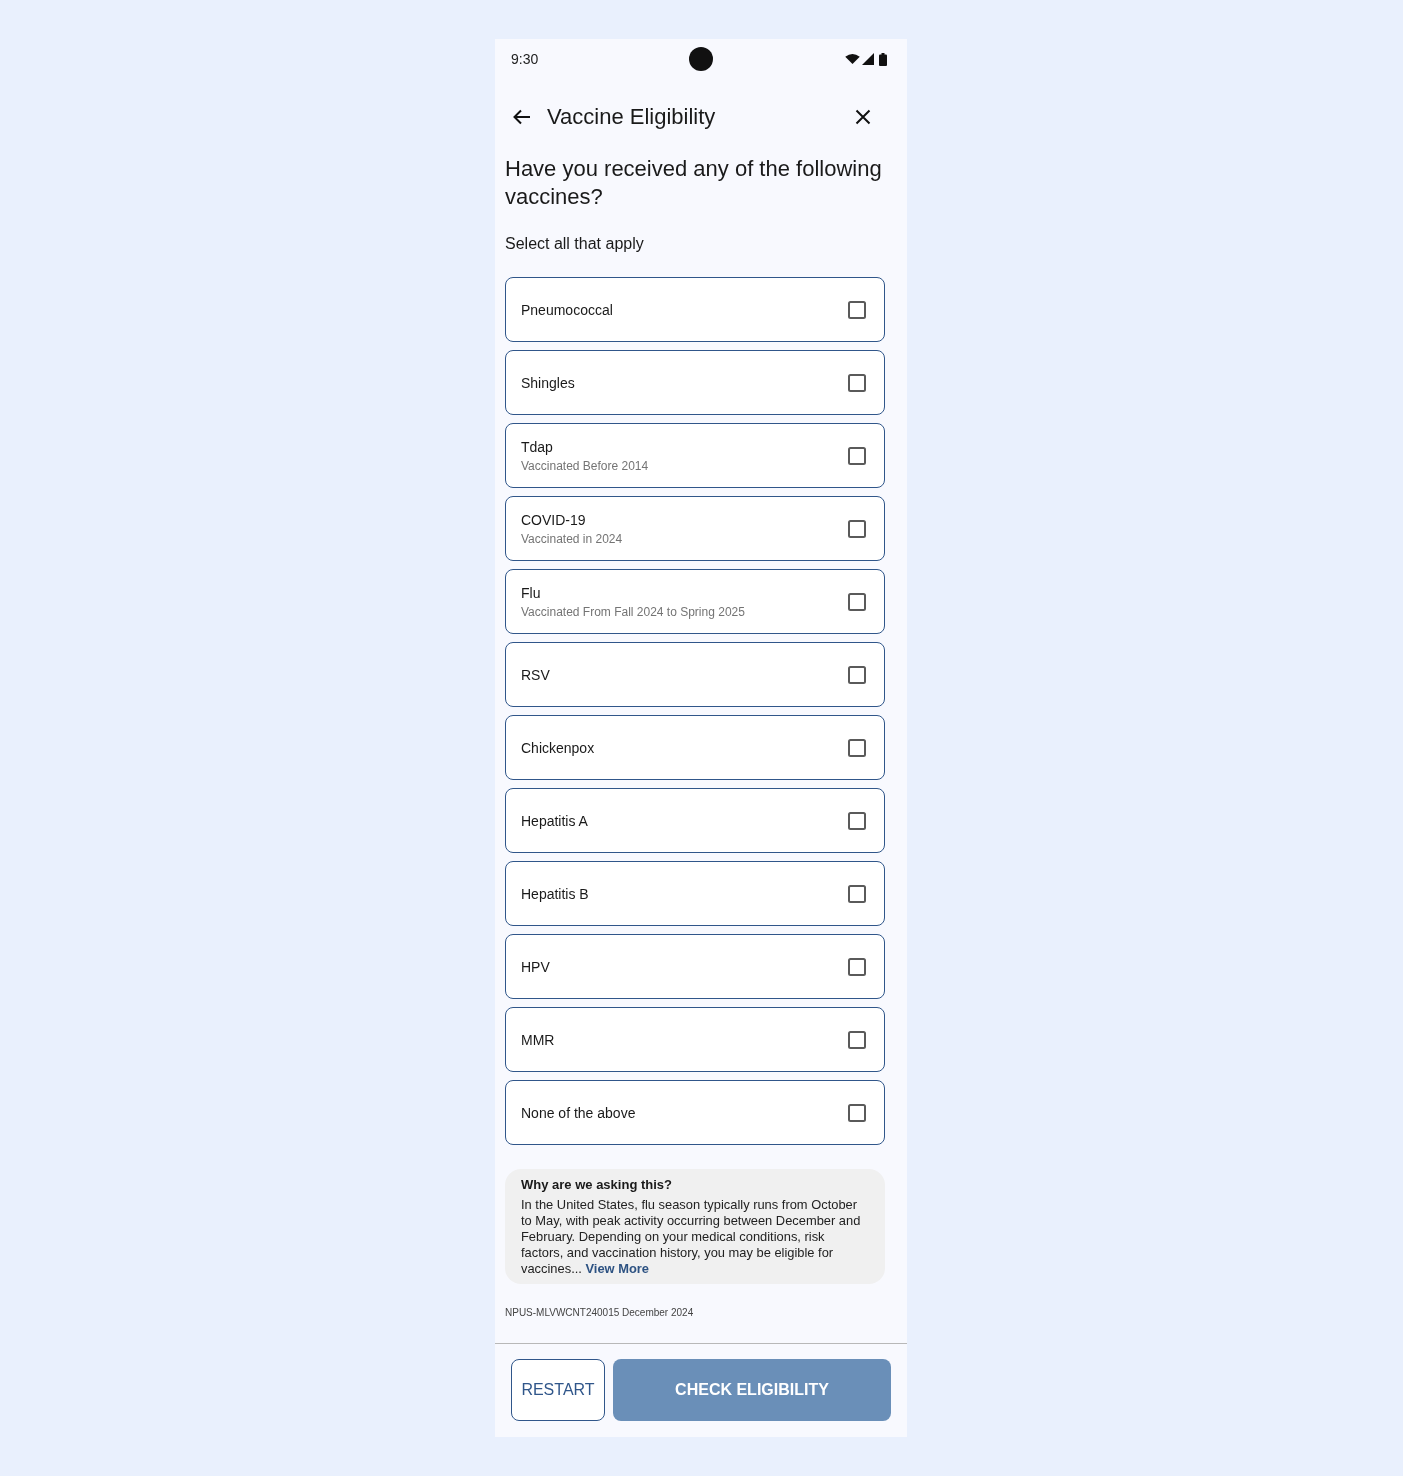  I want to click on vaccine-option-card: RSV, so click(695, 674).